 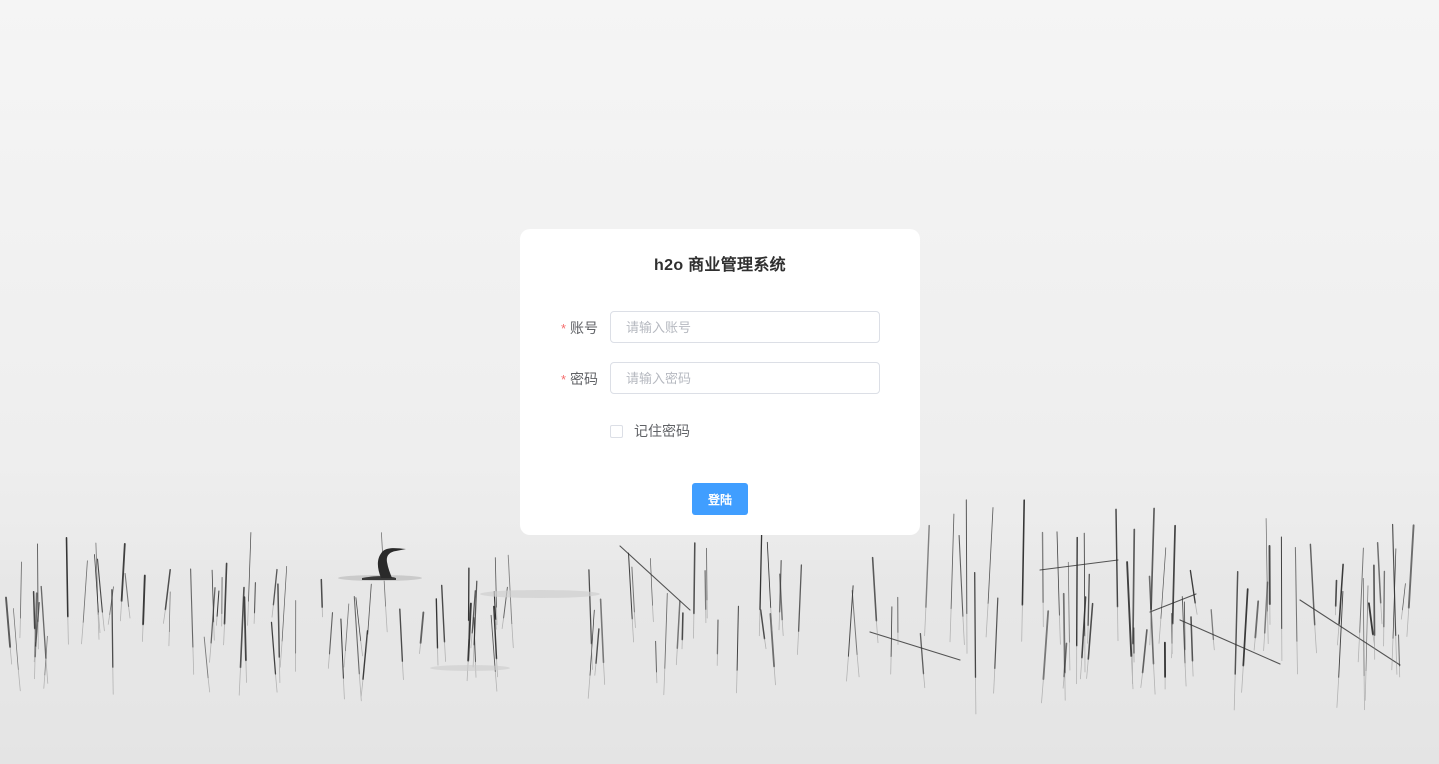 I want to click on checkbox-box, so click(x=616, y=431).